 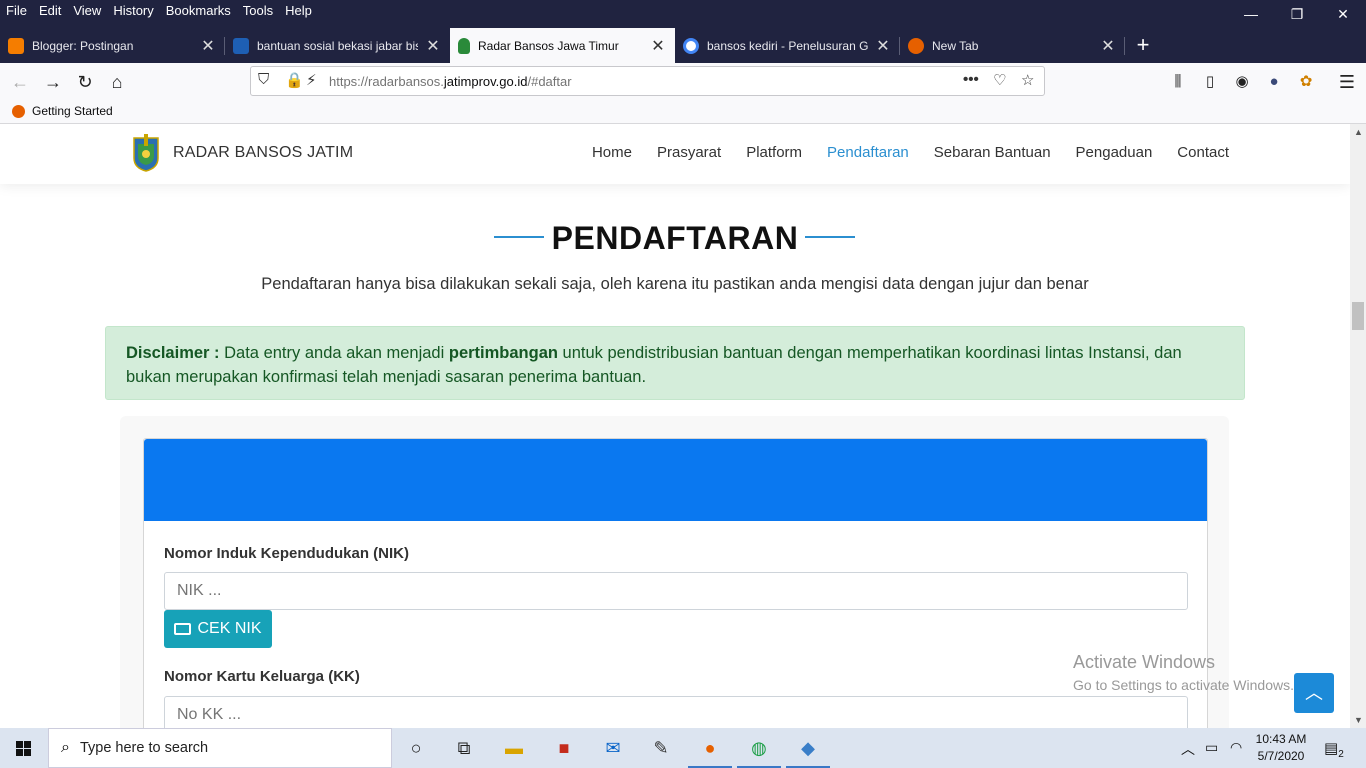 I want to click on gift-app-icon: ■, so click(x=564, y=748).